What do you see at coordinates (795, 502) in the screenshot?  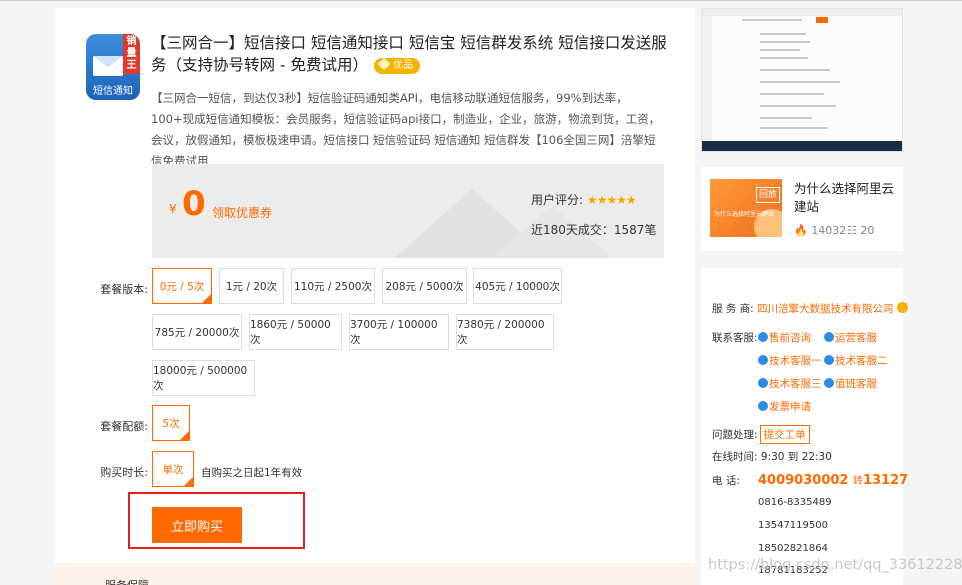 I see `phone-alt: 0816-8335489` at bounding box center [795, 502].